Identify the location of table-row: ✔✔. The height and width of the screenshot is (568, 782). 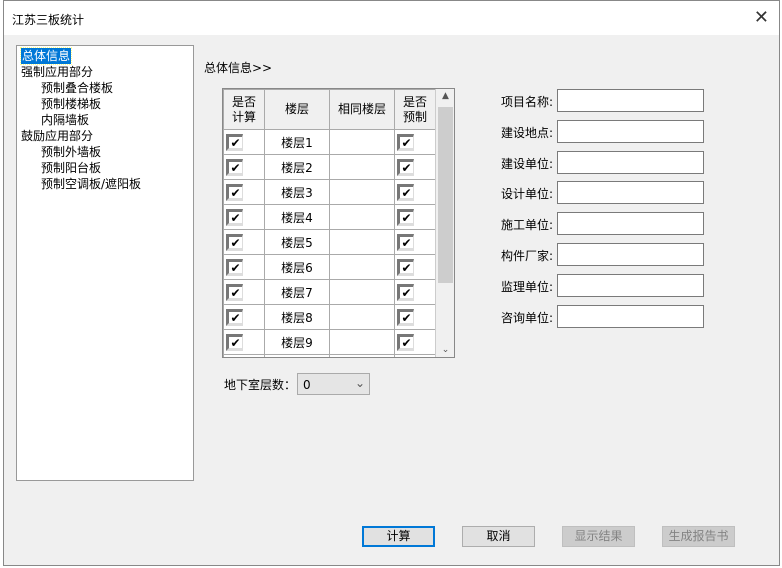
(329, 355).